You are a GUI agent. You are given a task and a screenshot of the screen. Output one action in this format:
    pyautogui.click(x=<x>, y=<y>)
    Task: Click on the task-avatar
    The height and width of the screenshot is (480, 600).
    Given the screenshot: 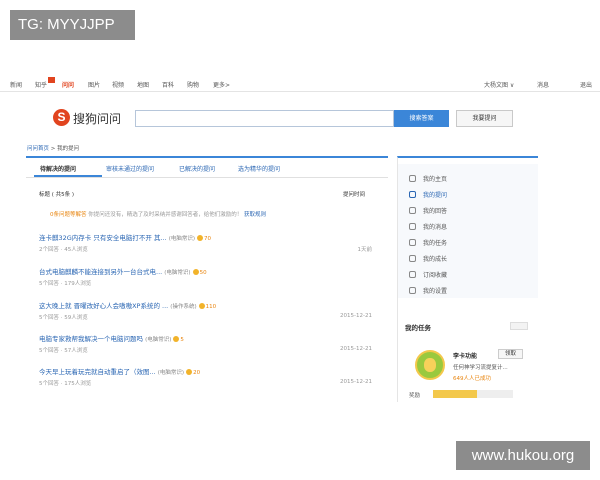 What is the action you would take?
    pyautogui.click(x=430, y=365)
    